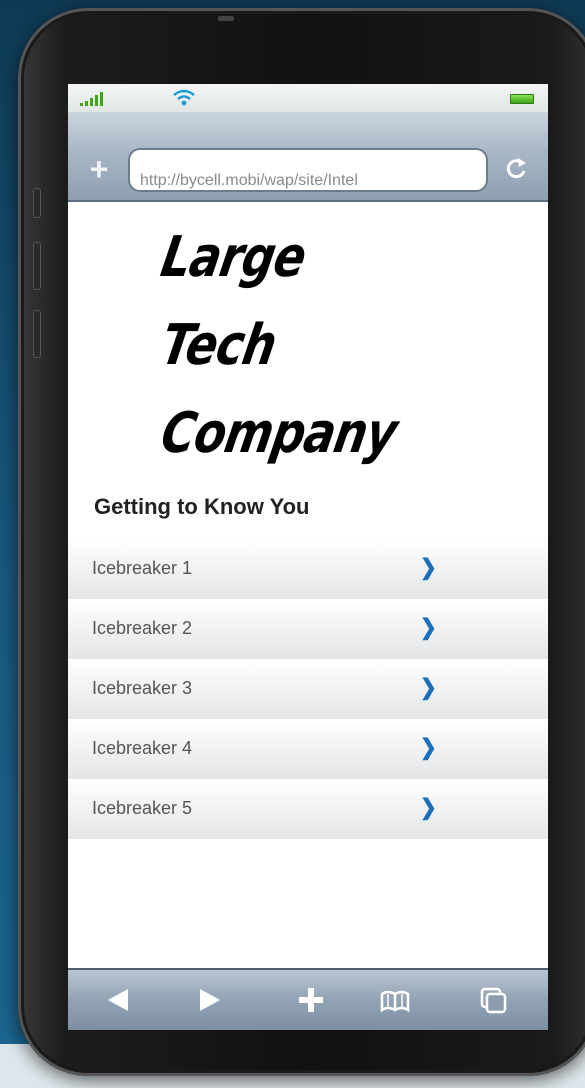 The height and width of the screenshot is (1088, 585). What do you see at coordinates (91, 99) in the screenshot?
I see `signal-icon` at bounding box center [91, 99].